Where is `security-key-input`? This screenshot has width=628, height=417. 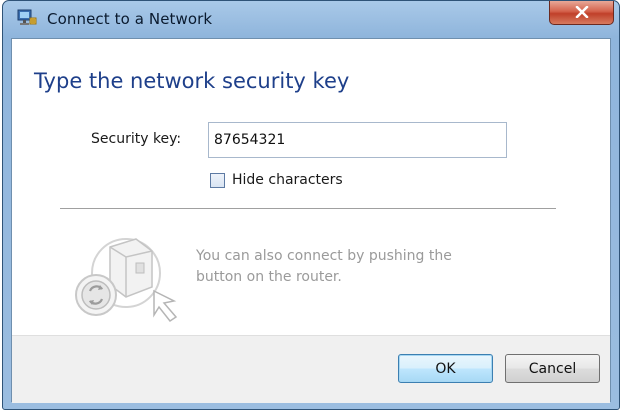 security-key-input is located at coordinates (357, 140).